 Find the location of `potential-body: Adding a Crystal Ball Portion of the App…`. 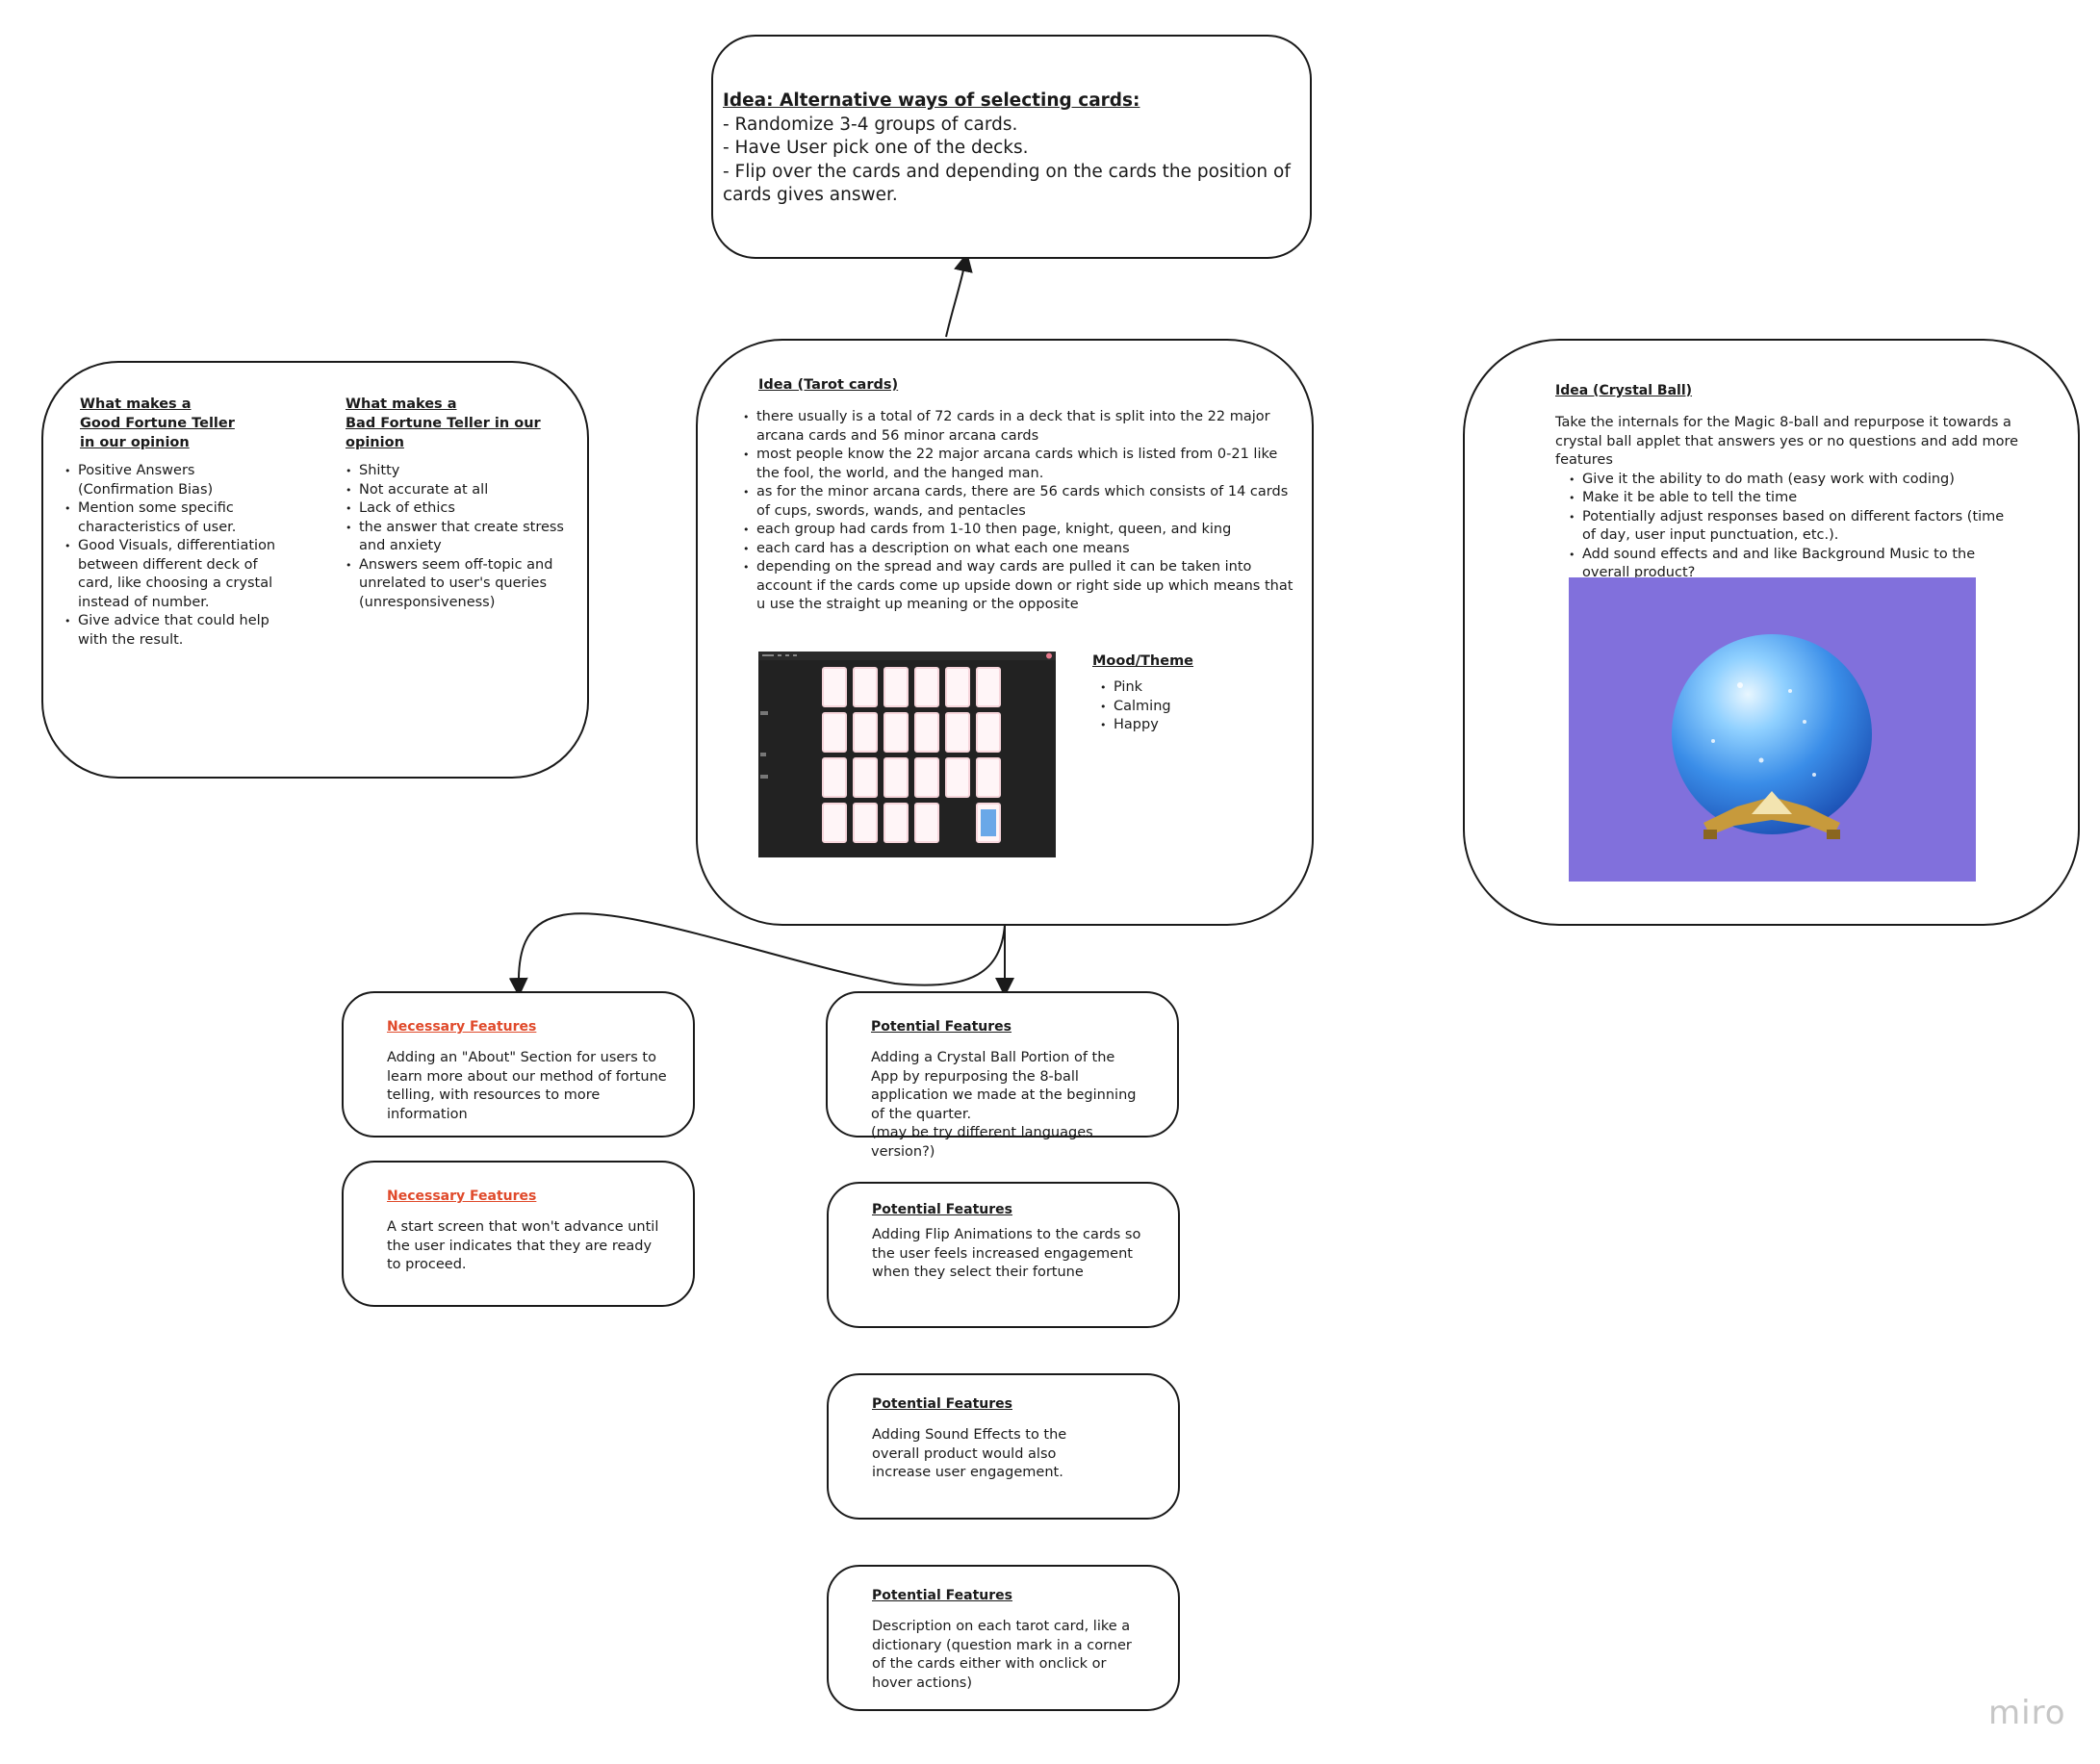

potential-body: Adding a Crystal Ball Portion of the App… is located at coordinates (1004, 1086).